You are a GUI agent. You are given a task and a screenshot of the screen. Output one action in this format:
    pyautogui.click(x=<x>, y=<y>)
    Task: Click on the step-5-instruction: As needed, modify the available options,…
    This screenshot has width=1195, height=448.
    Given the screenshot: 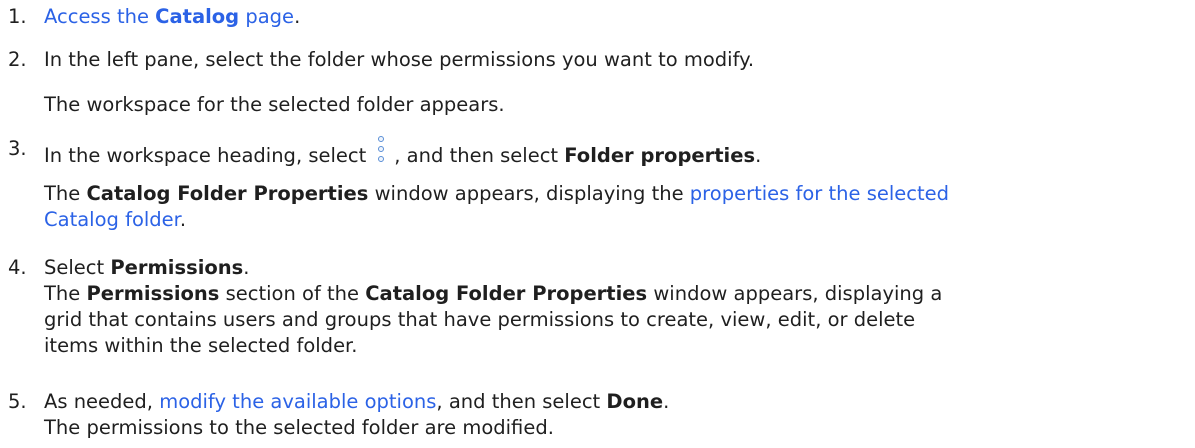 What is the action you would take?
    pyautogui.click(x=356, y=401)
    